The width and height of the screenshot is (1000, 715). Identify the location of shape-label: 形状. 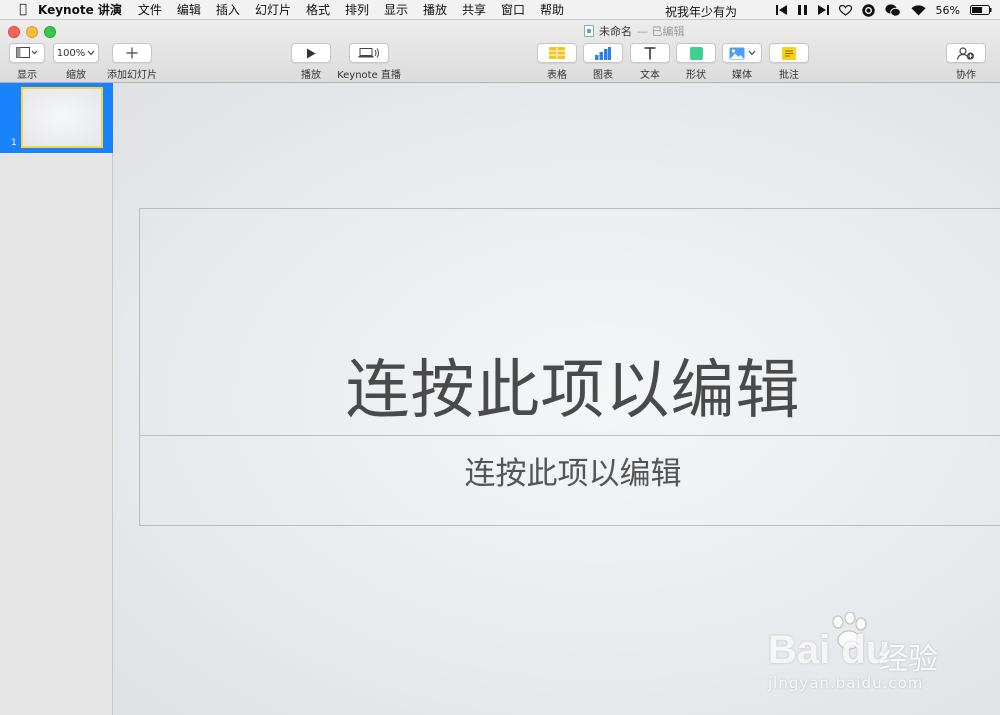
(696, 75).